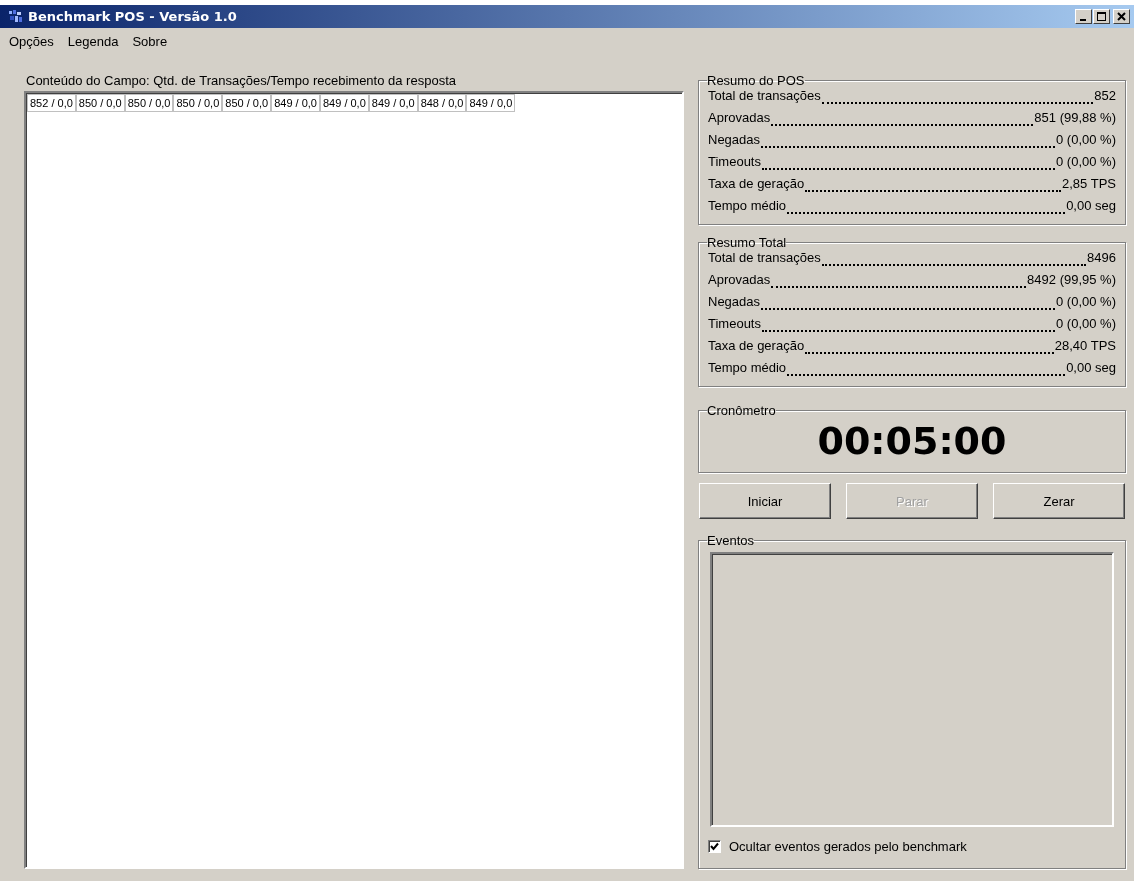  What do you see at coordinates (93, 41) in the screenshot?
I see `menu-item: Legenda` at bounding box center [93, 41].